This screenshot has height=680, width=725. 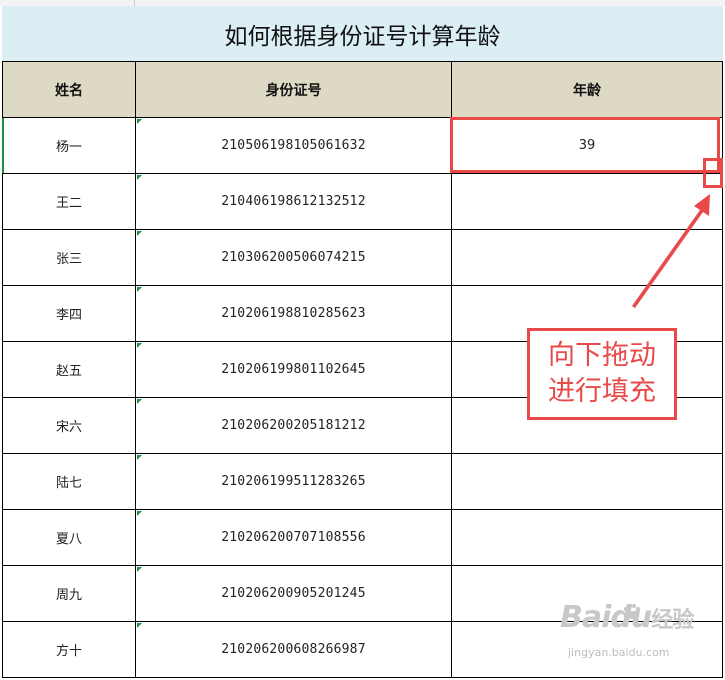 I want to click on cell-name: 陆七, so click(x=69, y=482).